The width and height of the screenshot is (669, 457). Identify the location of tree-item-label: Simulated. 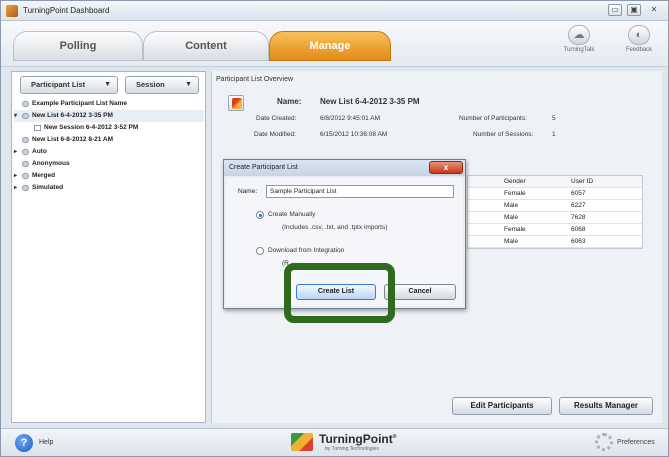
(48, 187).